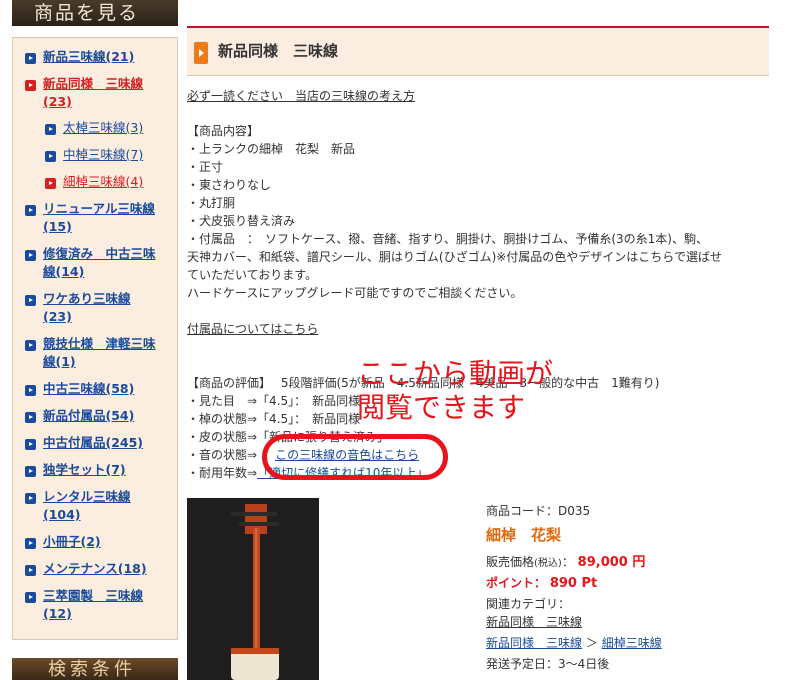  Describe the element at coordinates (441, 407) in the screenshot. I see `annotation-line: 閲覧できます` at that location.